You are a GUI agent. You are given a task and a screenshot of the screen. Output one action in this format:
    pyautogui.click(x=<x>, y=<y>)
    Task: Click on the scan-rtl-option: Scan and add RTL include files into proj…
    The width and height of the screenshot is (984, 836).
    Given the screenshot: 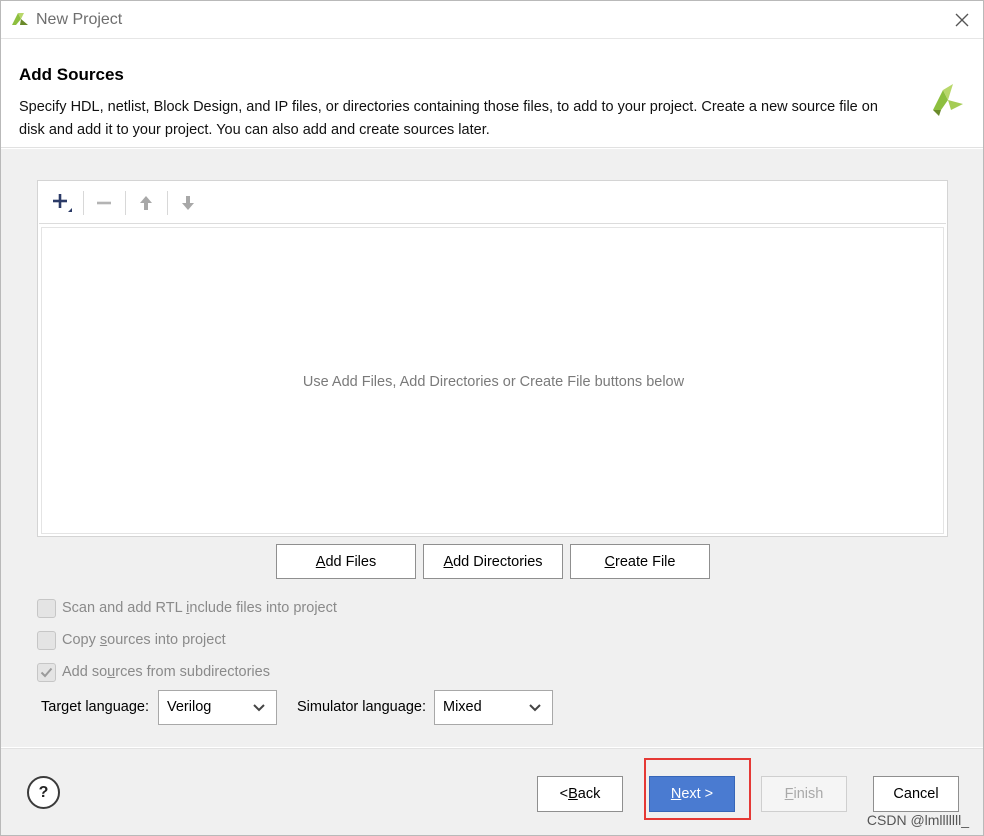 What is the action you would take?
    pyautogui.click(x=187, y=608)
    